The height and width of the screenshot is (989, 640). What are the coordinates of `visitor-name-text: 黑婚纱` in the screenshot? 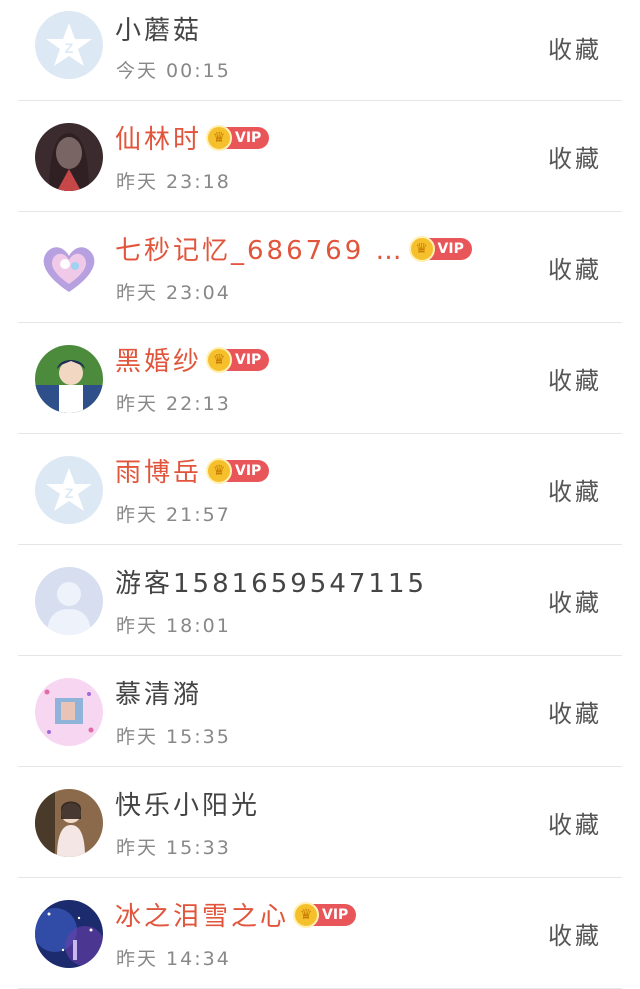 It's located at (159, 362).